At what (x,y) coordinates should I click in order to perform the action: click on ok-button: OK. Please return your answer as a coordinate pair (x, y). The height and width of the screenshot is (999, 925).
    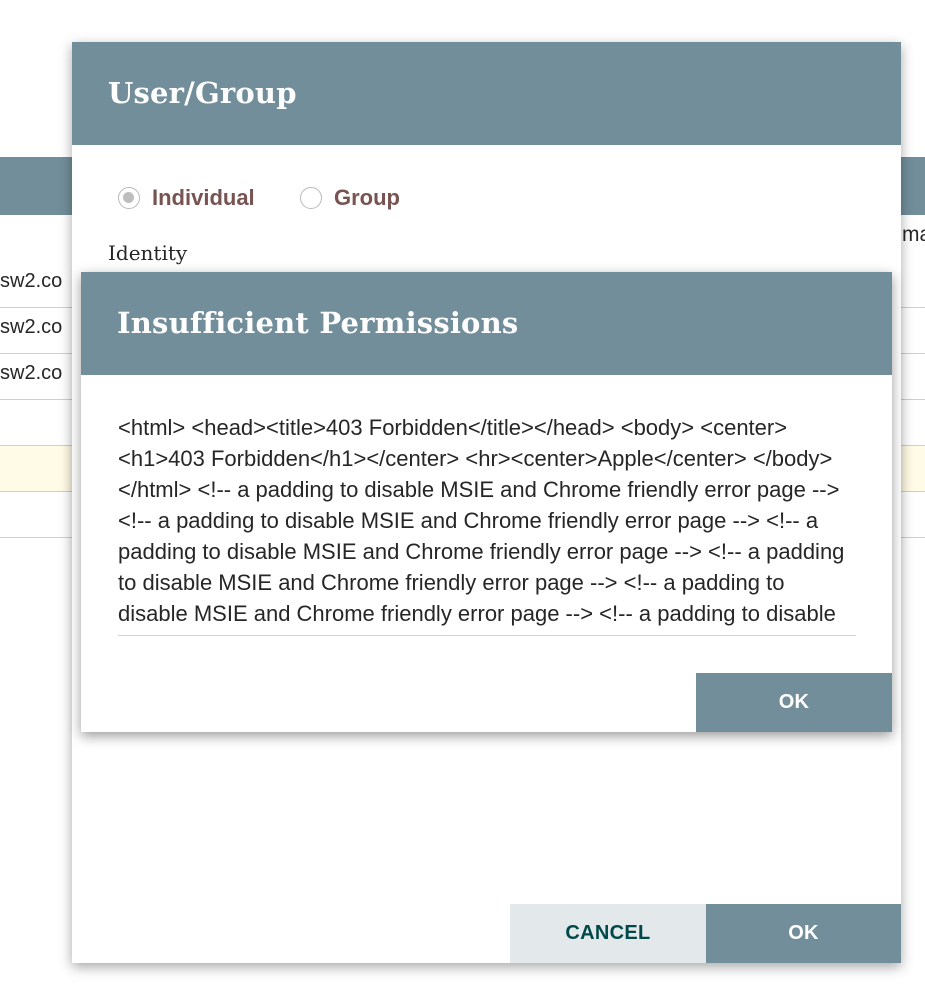
    Looking at the image, I should click on (803, 933).